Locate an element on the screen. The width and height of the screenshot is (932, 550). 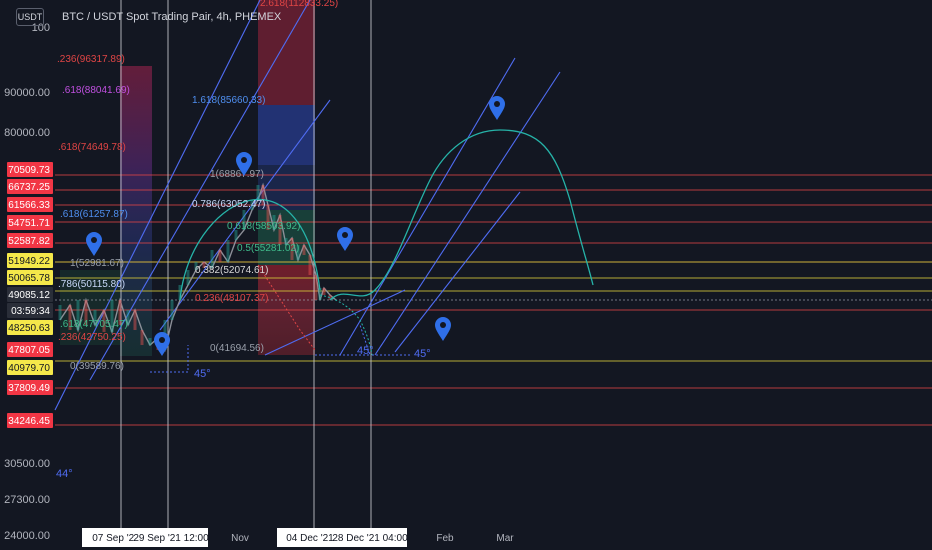
price-badge-label: 37809.49 is located at coordinates (29, 388).